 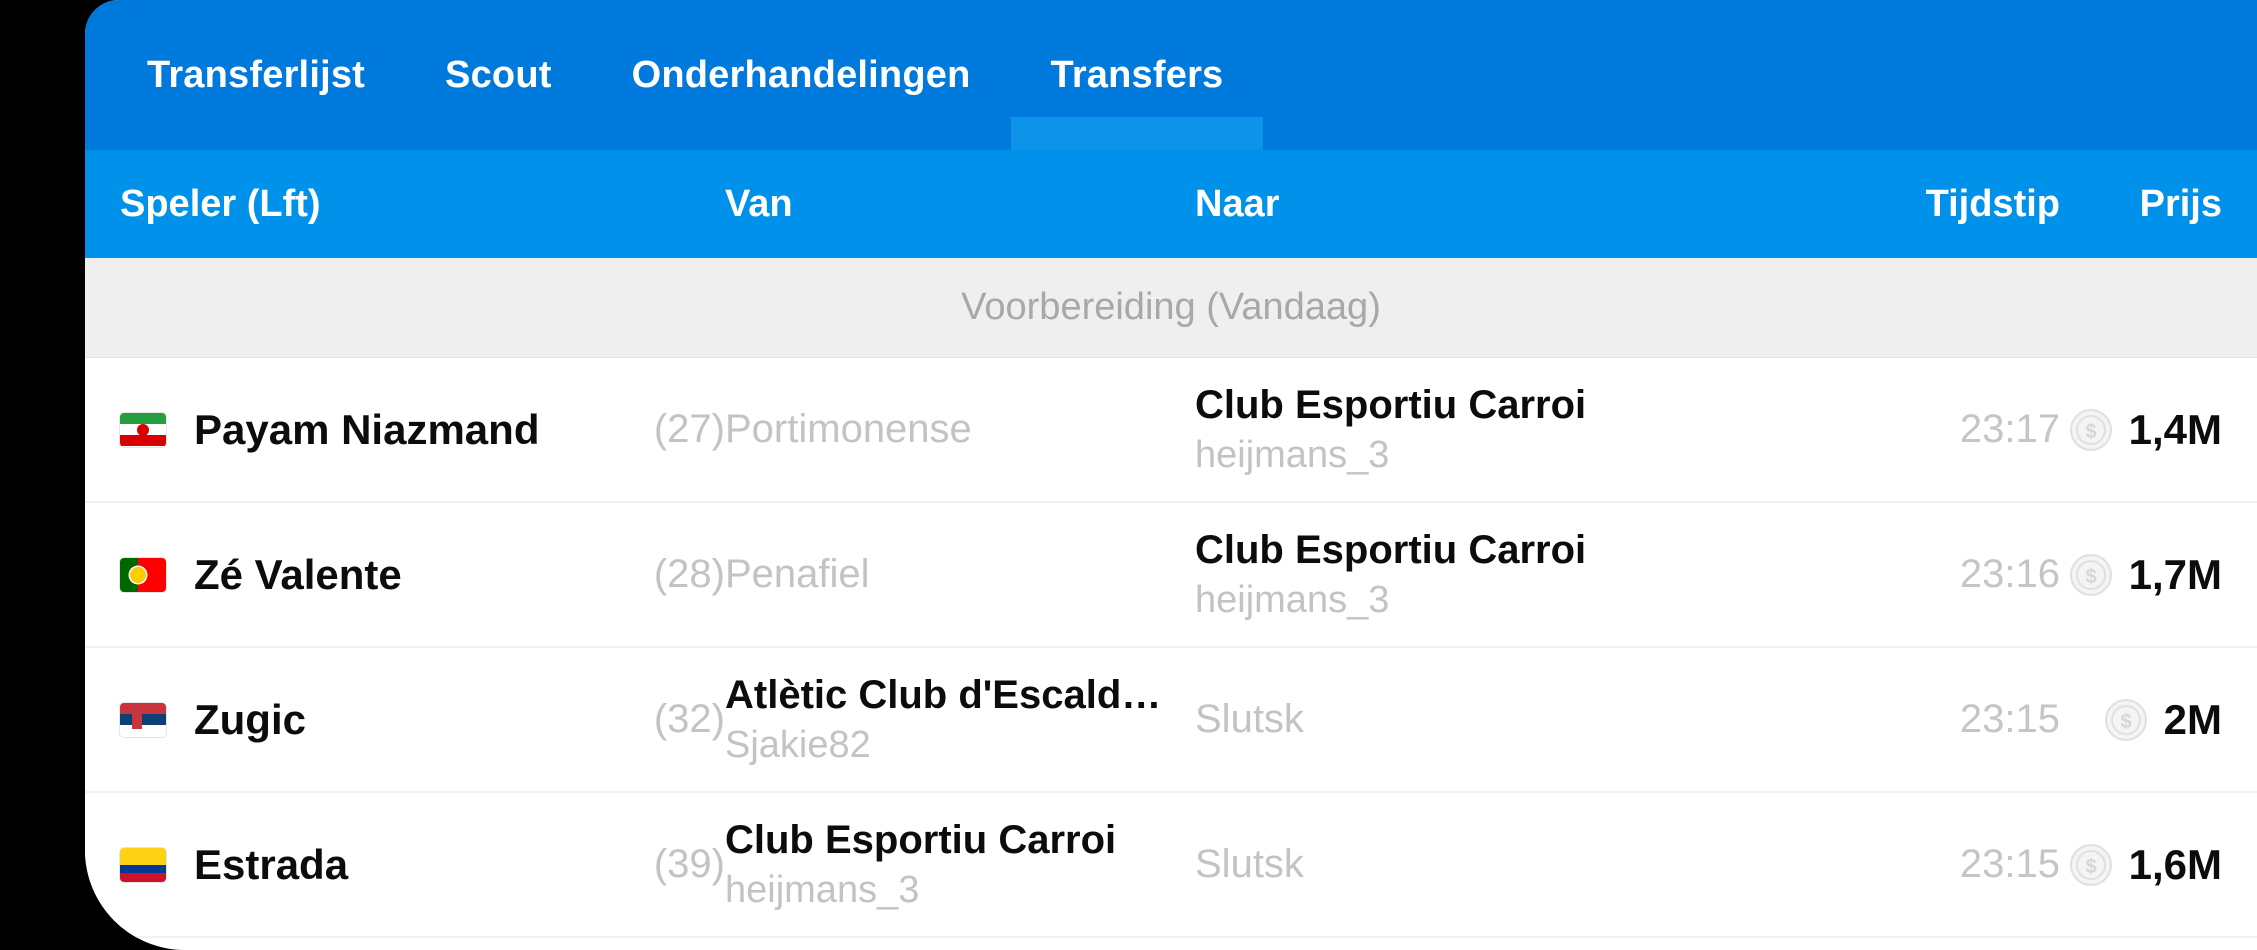 I want to click on column-header-from: Van, so click(x=960, y=204).